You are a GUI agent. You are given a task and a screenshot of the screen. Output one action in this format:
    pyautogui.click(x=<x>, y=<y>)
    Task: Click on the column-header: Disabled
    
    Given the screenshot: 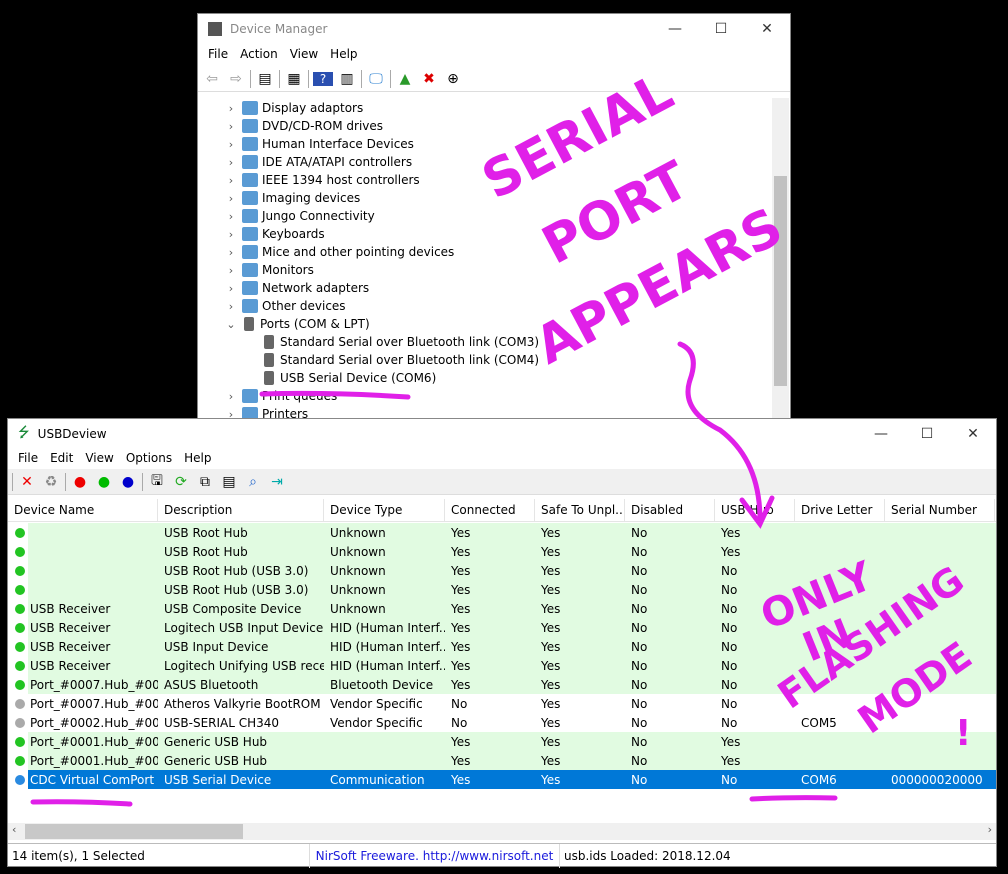 What is the action you would take?
    pyautogui.click(x=670, y=510)
    